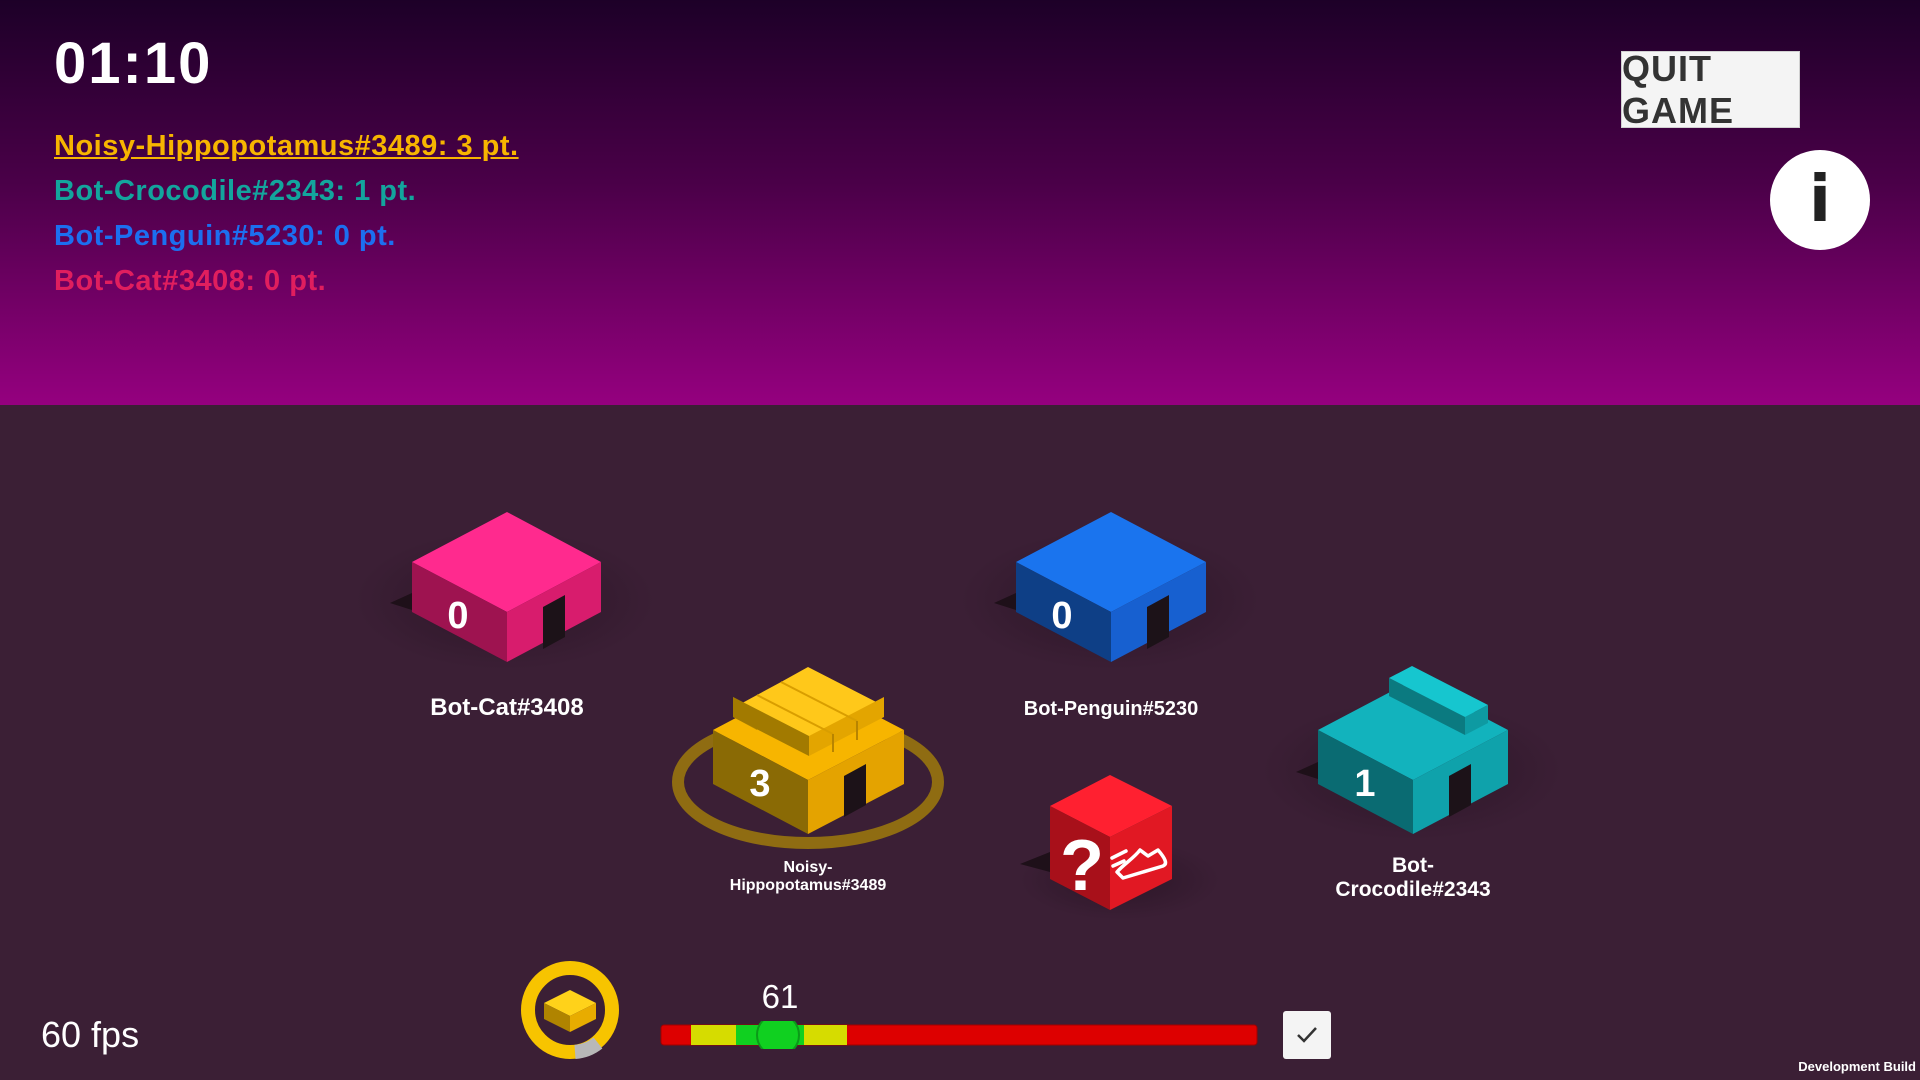 Image resolution: width=1920 pixels, height=1080 pixels. What do you see at coordinates (570, 1010) in the screenshot?
I see `brick-inventory-icon` at bounding box center [570, 1010].